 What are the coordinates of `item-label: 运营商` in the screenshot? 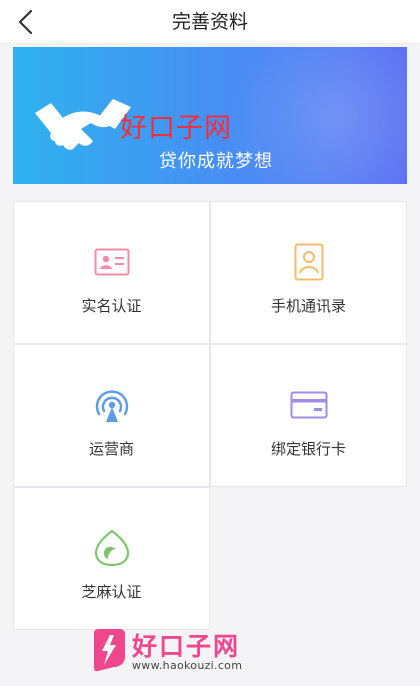 It's located at (111, 449).